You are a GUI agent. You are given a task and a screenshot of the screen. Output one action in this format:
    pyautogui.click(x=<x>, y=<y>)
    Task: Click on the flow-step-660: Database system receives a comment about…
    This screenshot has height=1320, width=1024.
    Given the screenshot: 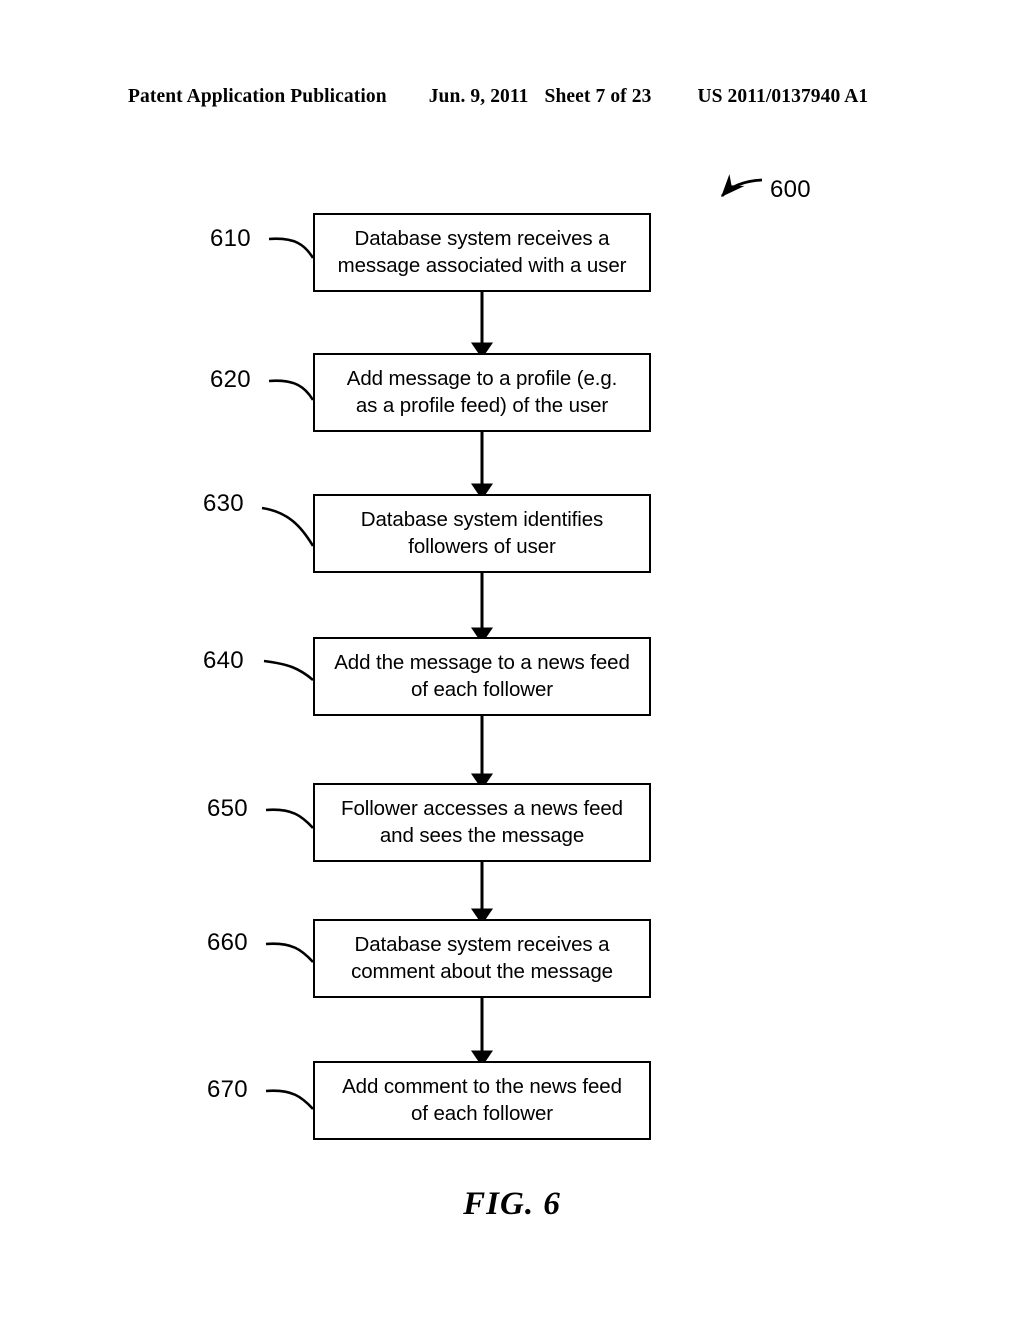 What is the action you would take?
    pyautogui.click(x=482, y=958)
    